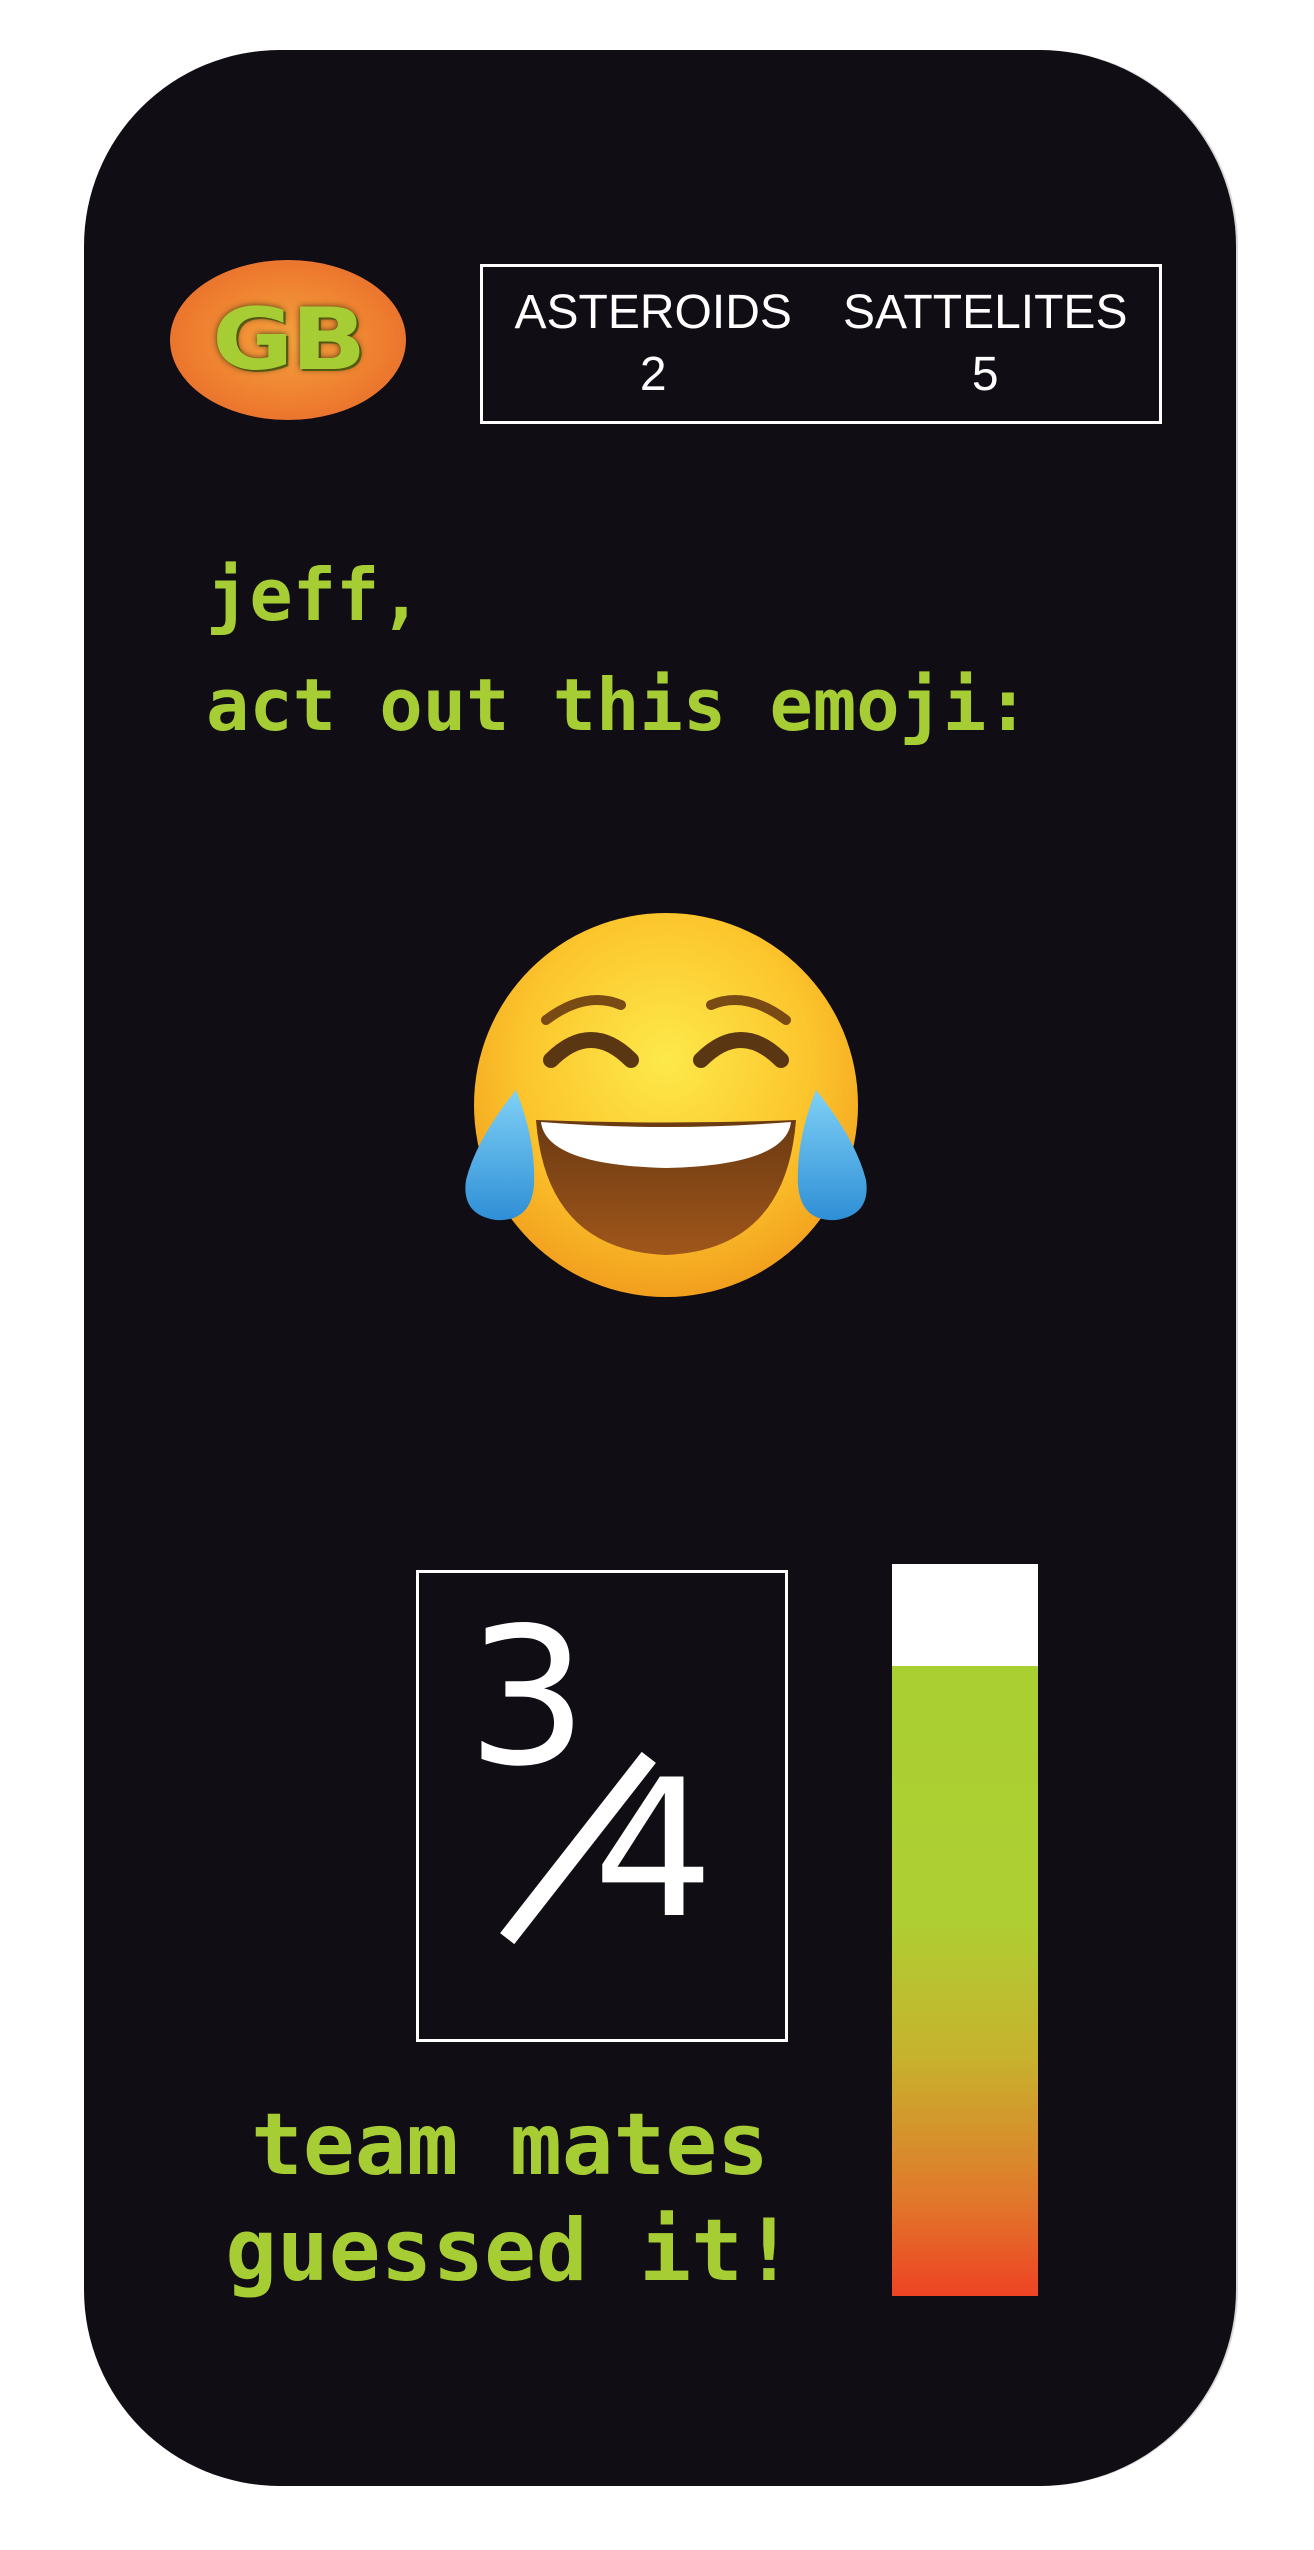 This screenshot has height=2550, width=1314. What do you see at coordinates (653, 312) in the screenshot?
I see `score-label-asteroids: ASTEROIDS` at bounding box center [653, 312].